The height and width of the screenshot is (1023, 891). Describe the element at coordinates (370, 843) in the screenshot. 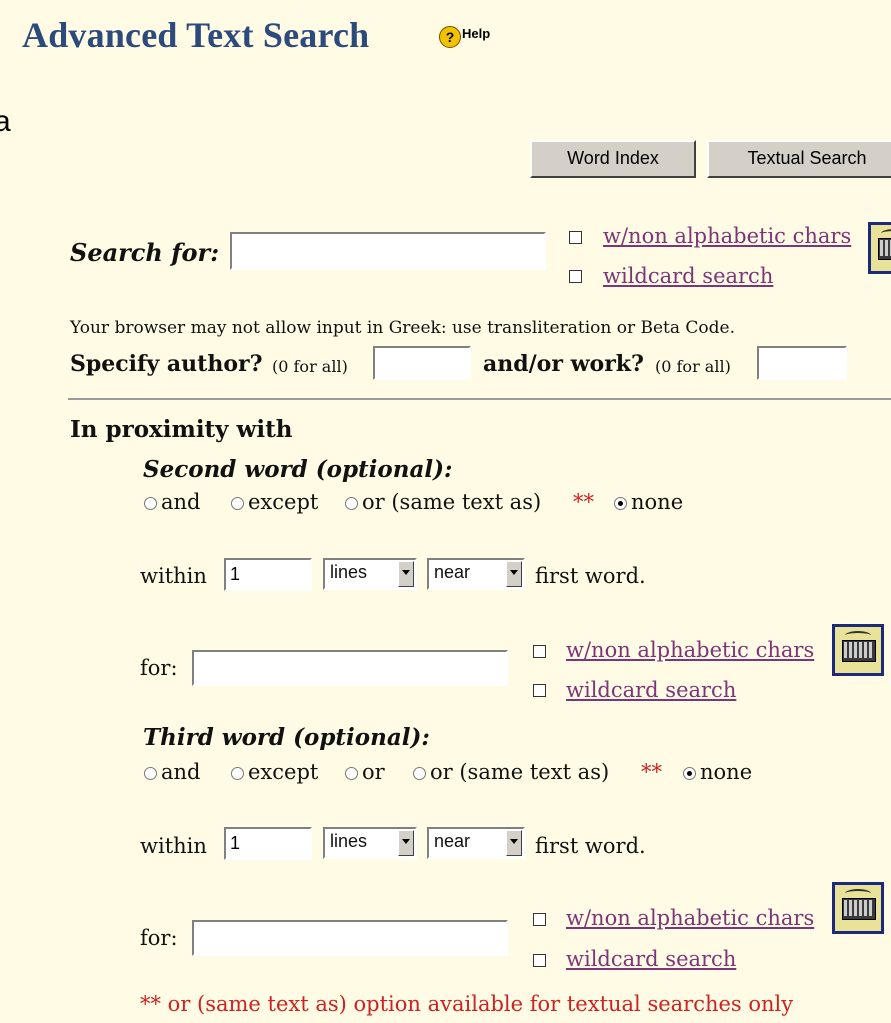

I see `third-unit-select: lines` at that location.